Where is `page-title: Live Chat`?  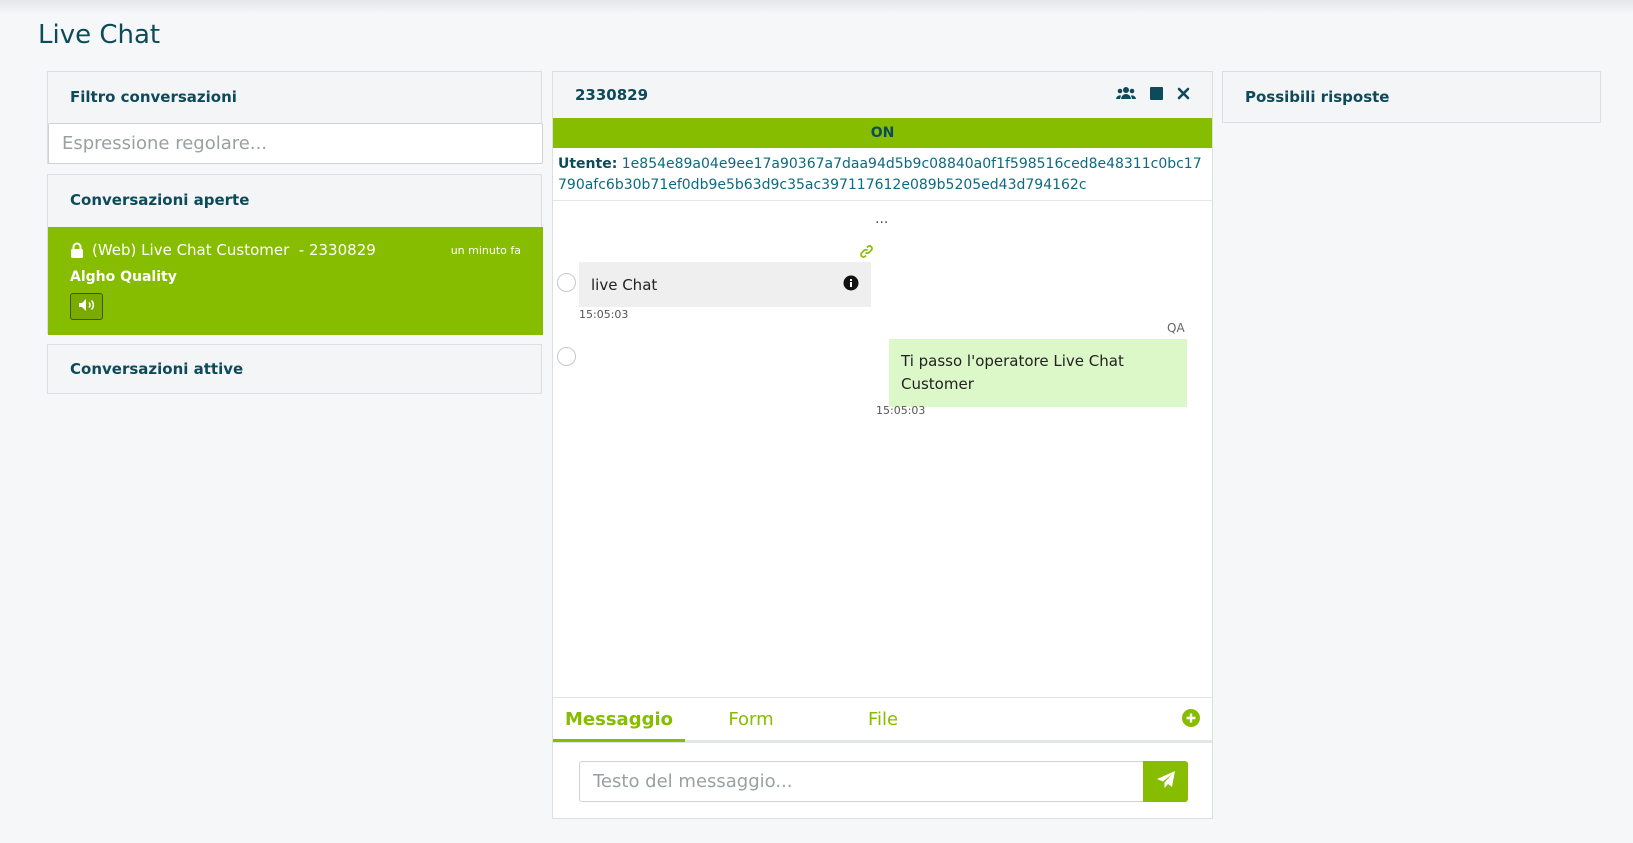 page-title: Live Chat is located at coordinates (99, 35).